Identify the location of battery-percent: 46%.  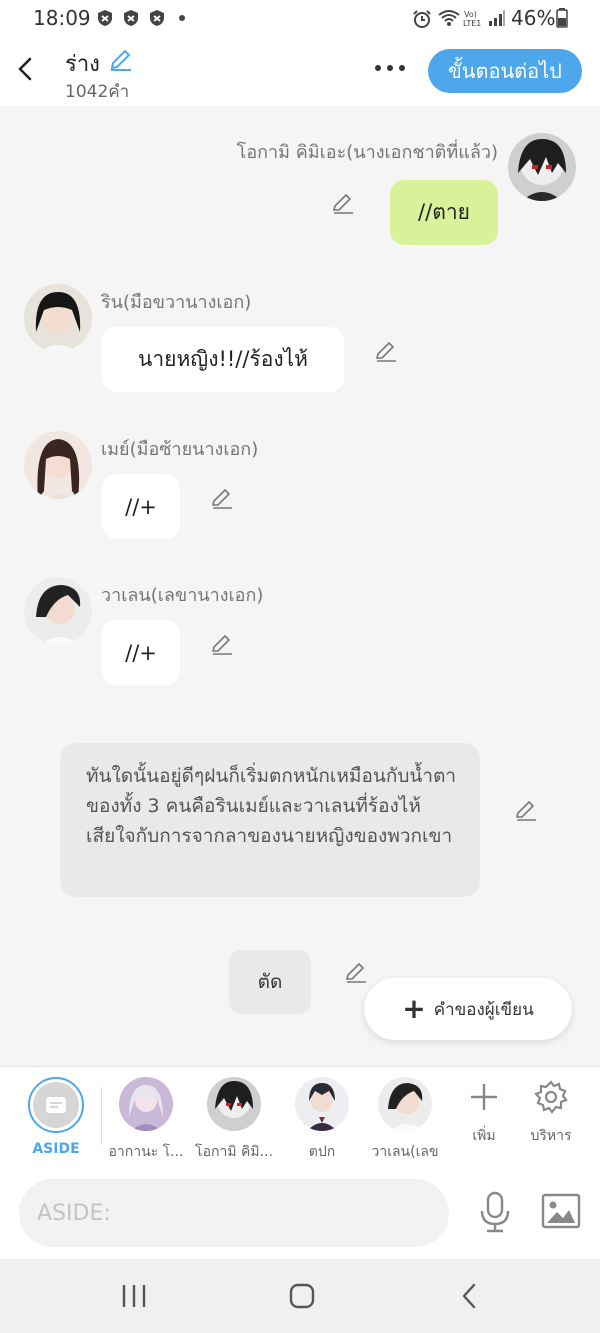
(533, 18).